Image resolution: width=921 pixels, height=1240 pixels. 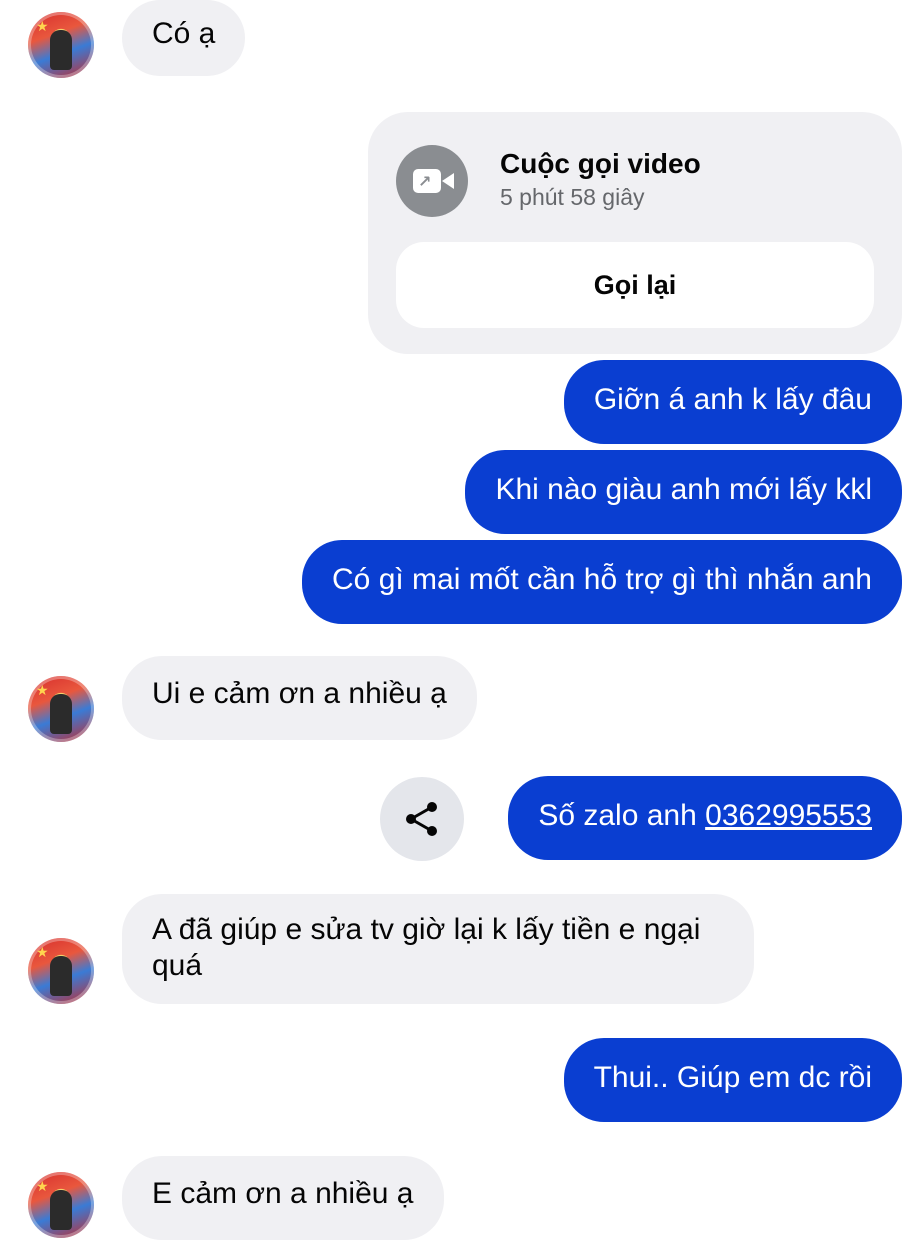 What do you see at coordinates (600, 163) in the screenshot?
I see `call-title: Cuộc gọi video` at bounding box center [600, 163].